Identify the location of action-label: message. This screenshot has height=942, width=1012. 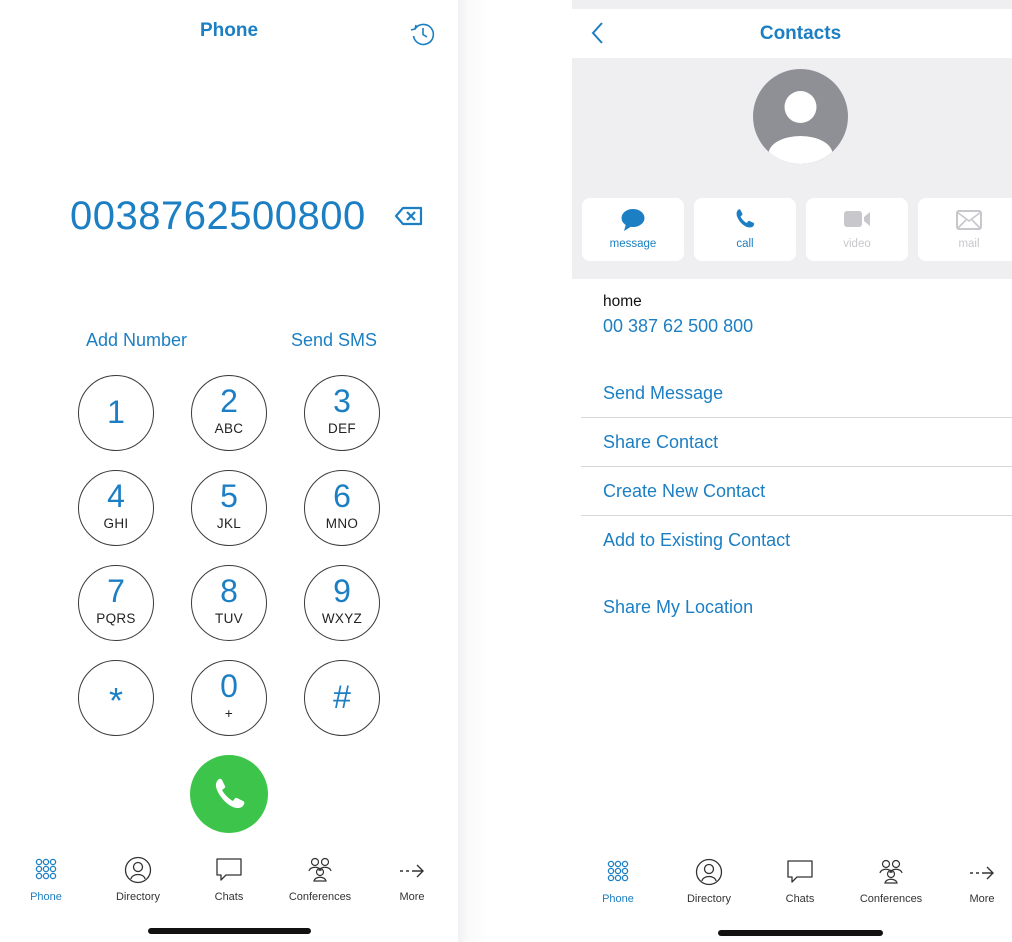
(633, 244).